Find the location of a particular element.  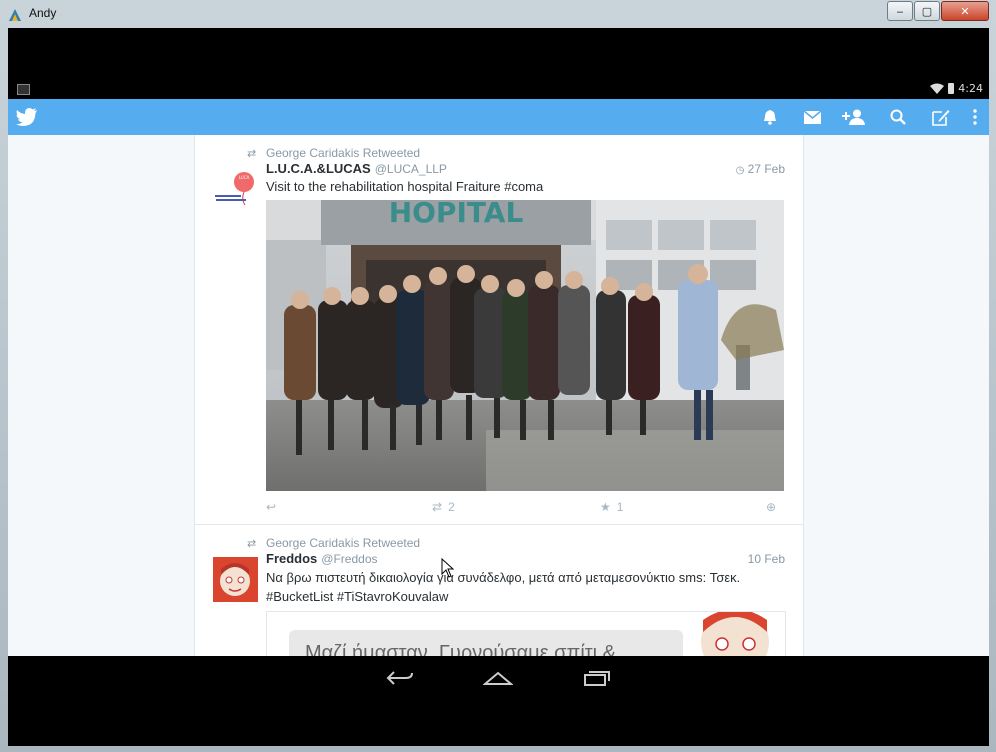

follow-button: ⊕ is located at coordinates (771, 507).